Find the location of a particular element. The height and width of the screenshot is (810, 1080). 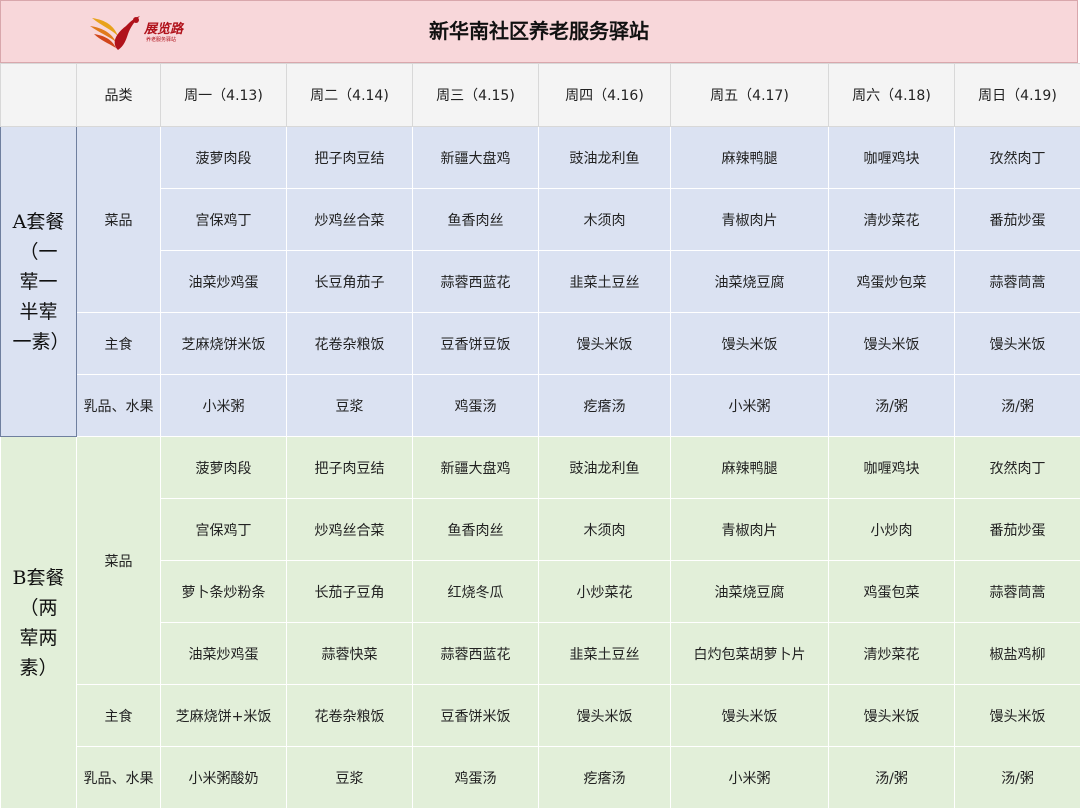

dish-row: 油菜炒鸡蛋 蒜蓉快菜 蒜蓉西蓝花 韭菜土豆丝 白灼包菜胡萝卜片 清炒菜花 椒盐鸡柳 is located at coordinates (540, 653).